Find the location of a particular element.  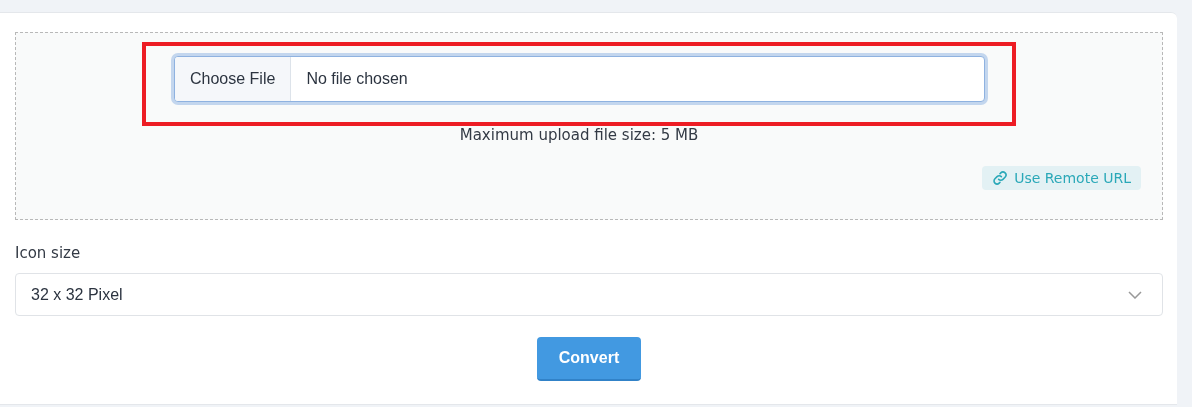

link-icon is located at coordinates (1000, 178).